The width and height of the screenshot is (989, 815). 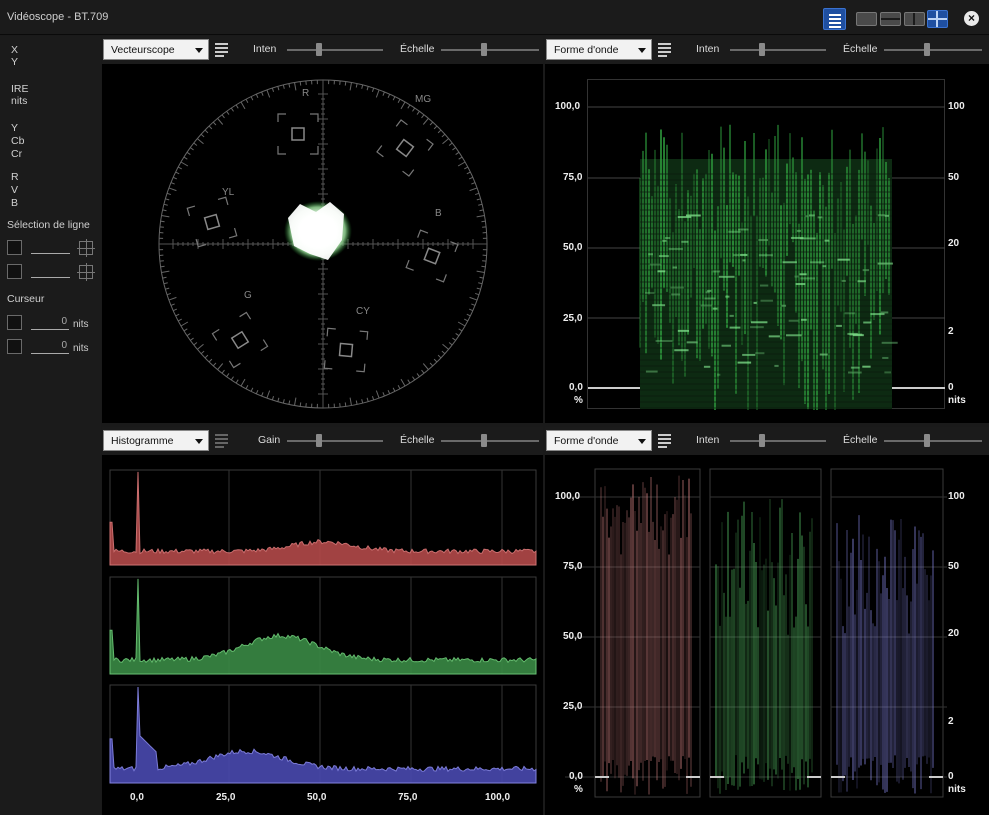 What do you see at coordinates (50, 347) in the screenshot?
I see `cursor-value-2: 0` at bounding box center [50, 347].